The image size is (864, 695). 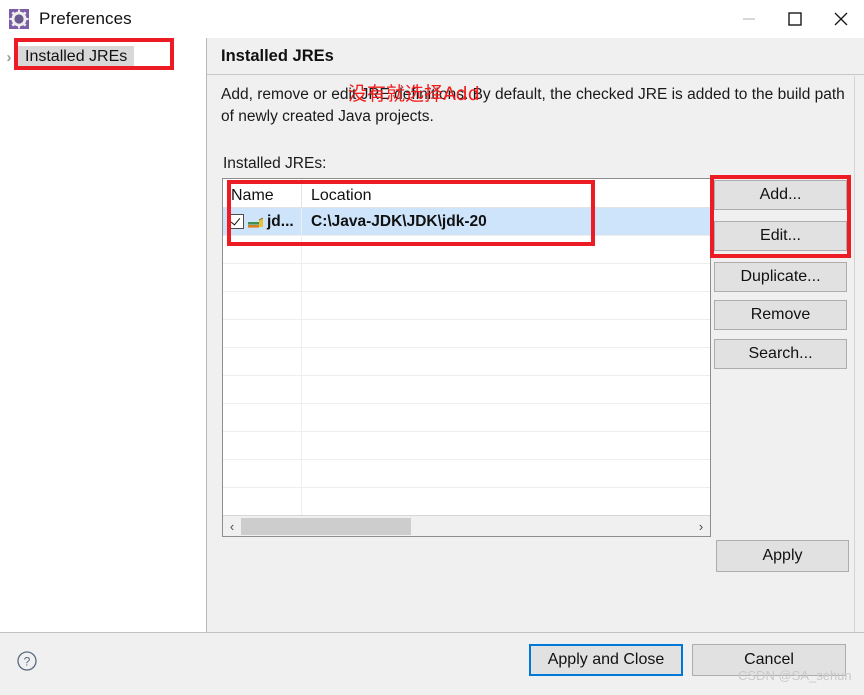 I want to click on window-right-edge, so click(x=859, y=373).